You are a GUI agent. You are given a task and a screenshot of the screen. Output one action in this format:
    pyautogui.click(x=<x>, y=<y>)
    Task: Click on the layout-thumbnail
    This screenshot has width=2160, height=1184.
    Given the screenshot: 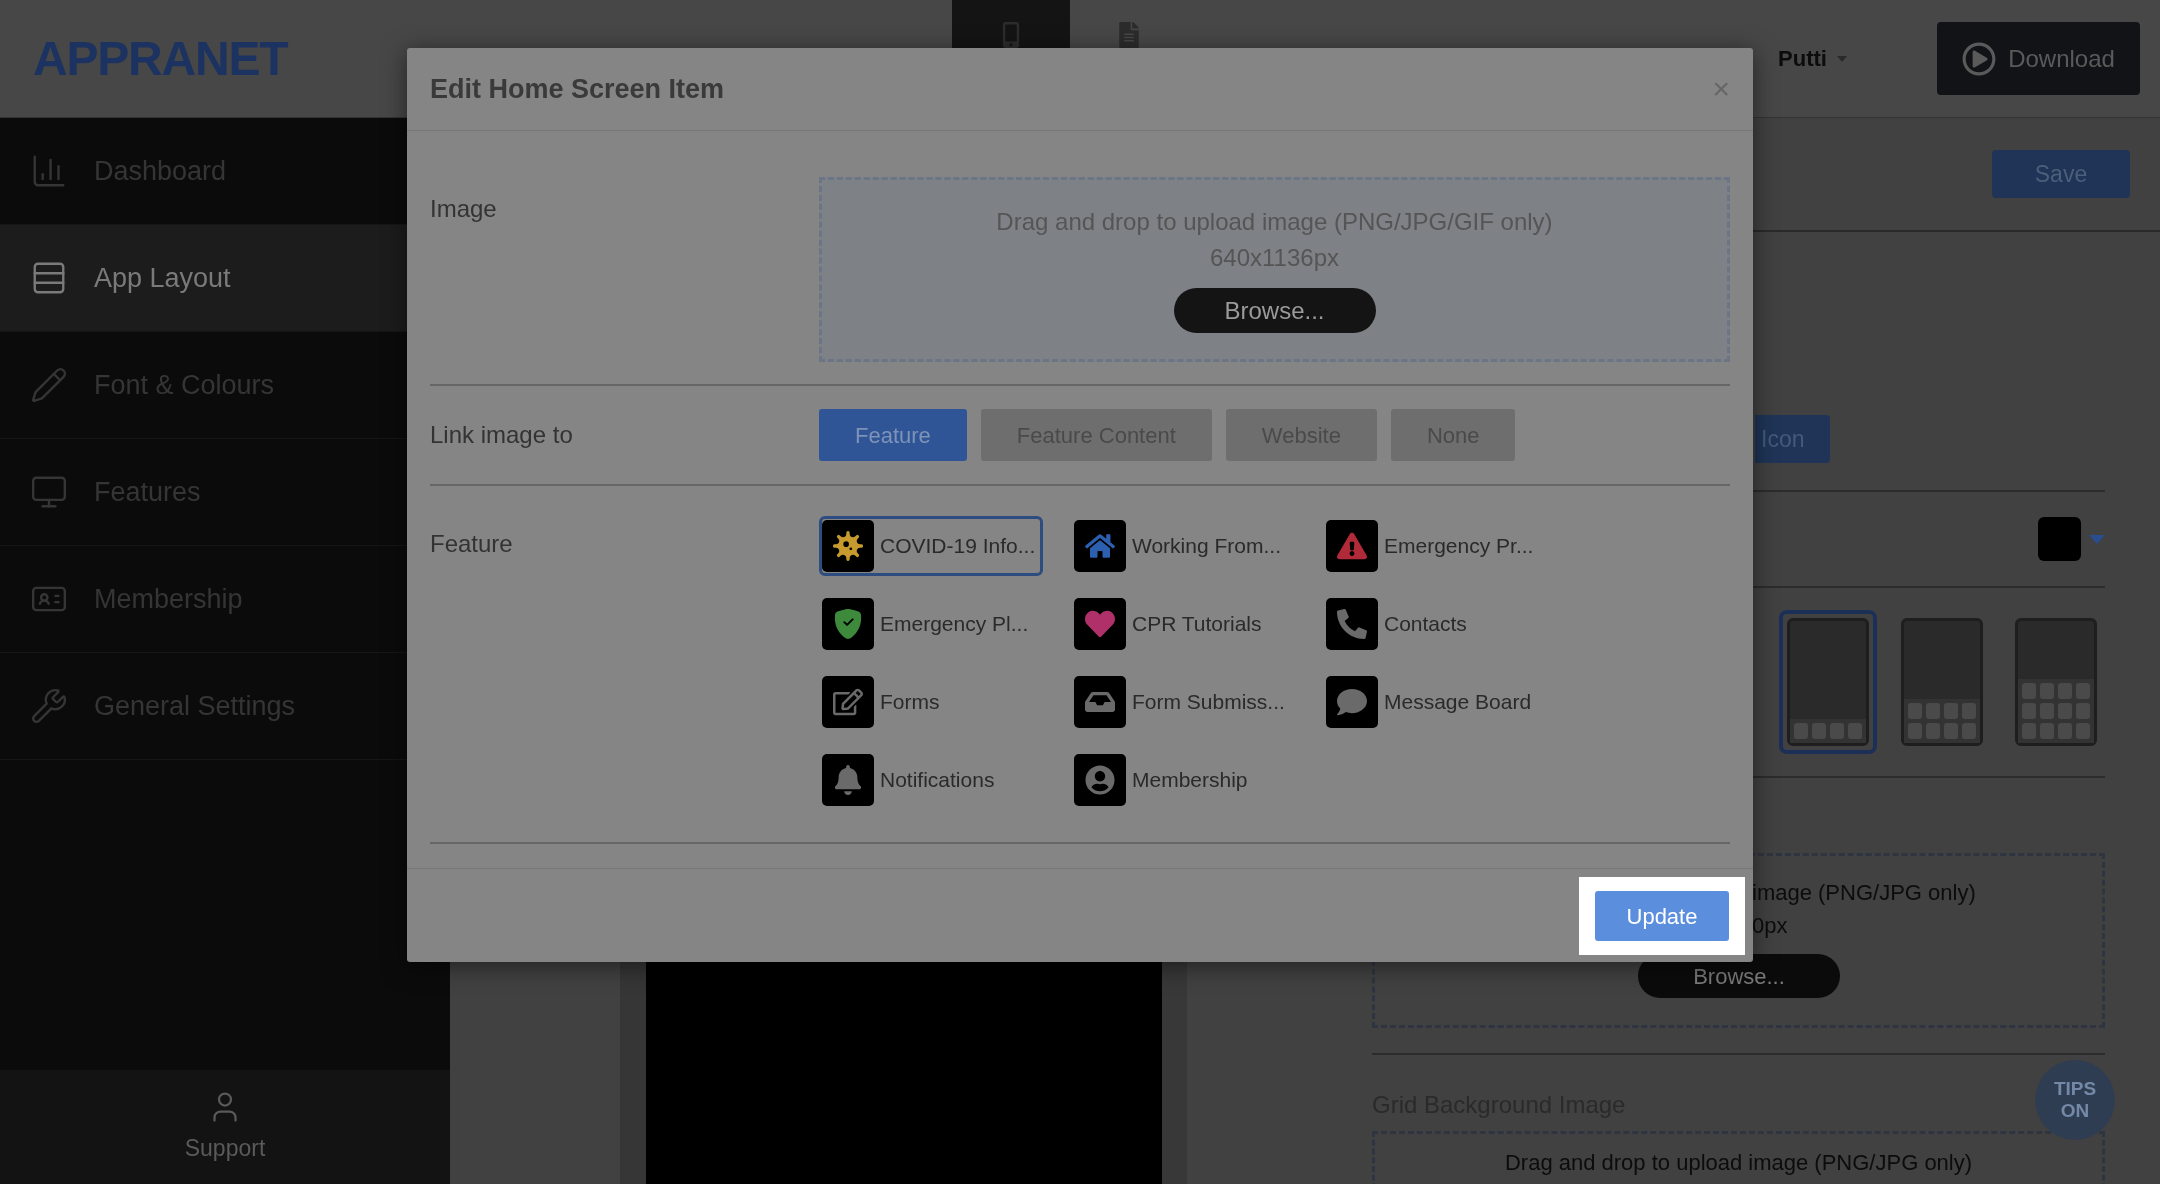 What is the action you would take?
    pyautogui.click(x=1828, y=682)
    